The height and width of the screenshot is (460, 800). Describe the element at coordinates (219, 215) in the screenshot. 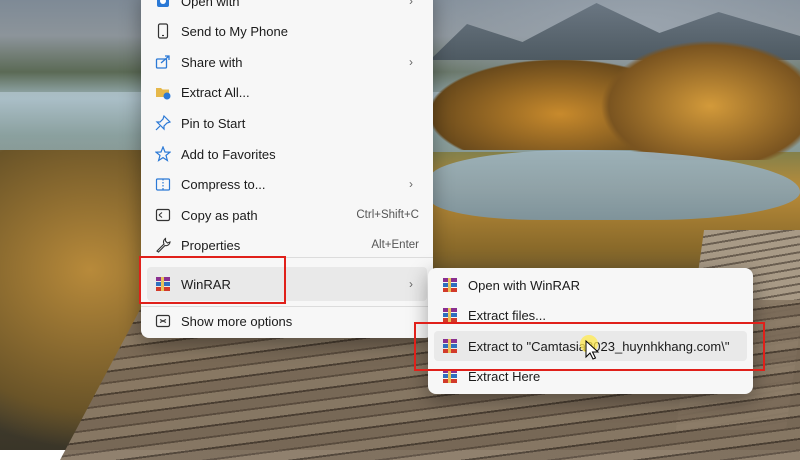

I see `menu-item-label: Copy as path` at that location.